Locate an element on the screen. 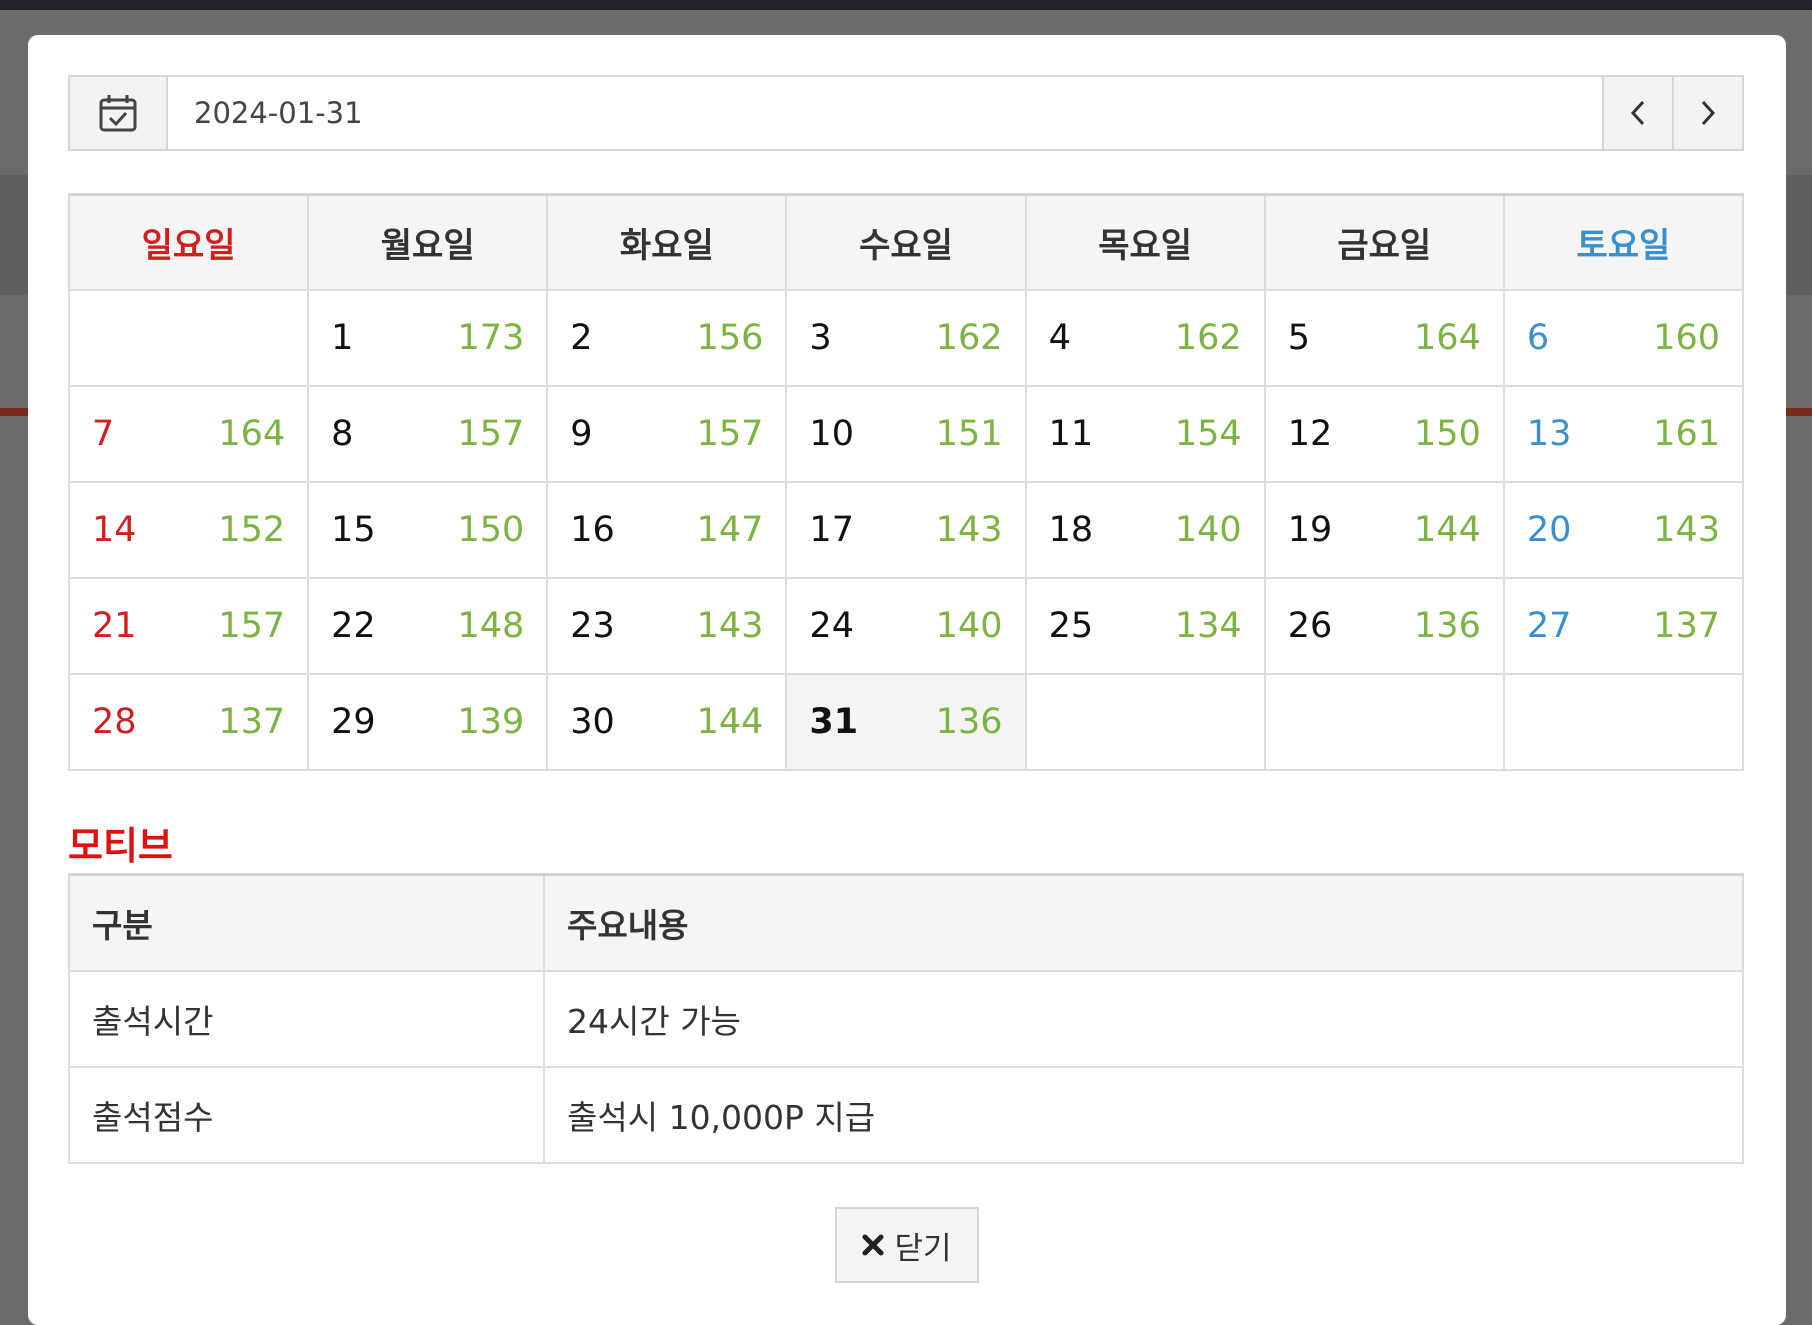 This screenshot has width=1812, height=1325. calendar-day-cell: 13 161 is located at coordinates (1623, 433).